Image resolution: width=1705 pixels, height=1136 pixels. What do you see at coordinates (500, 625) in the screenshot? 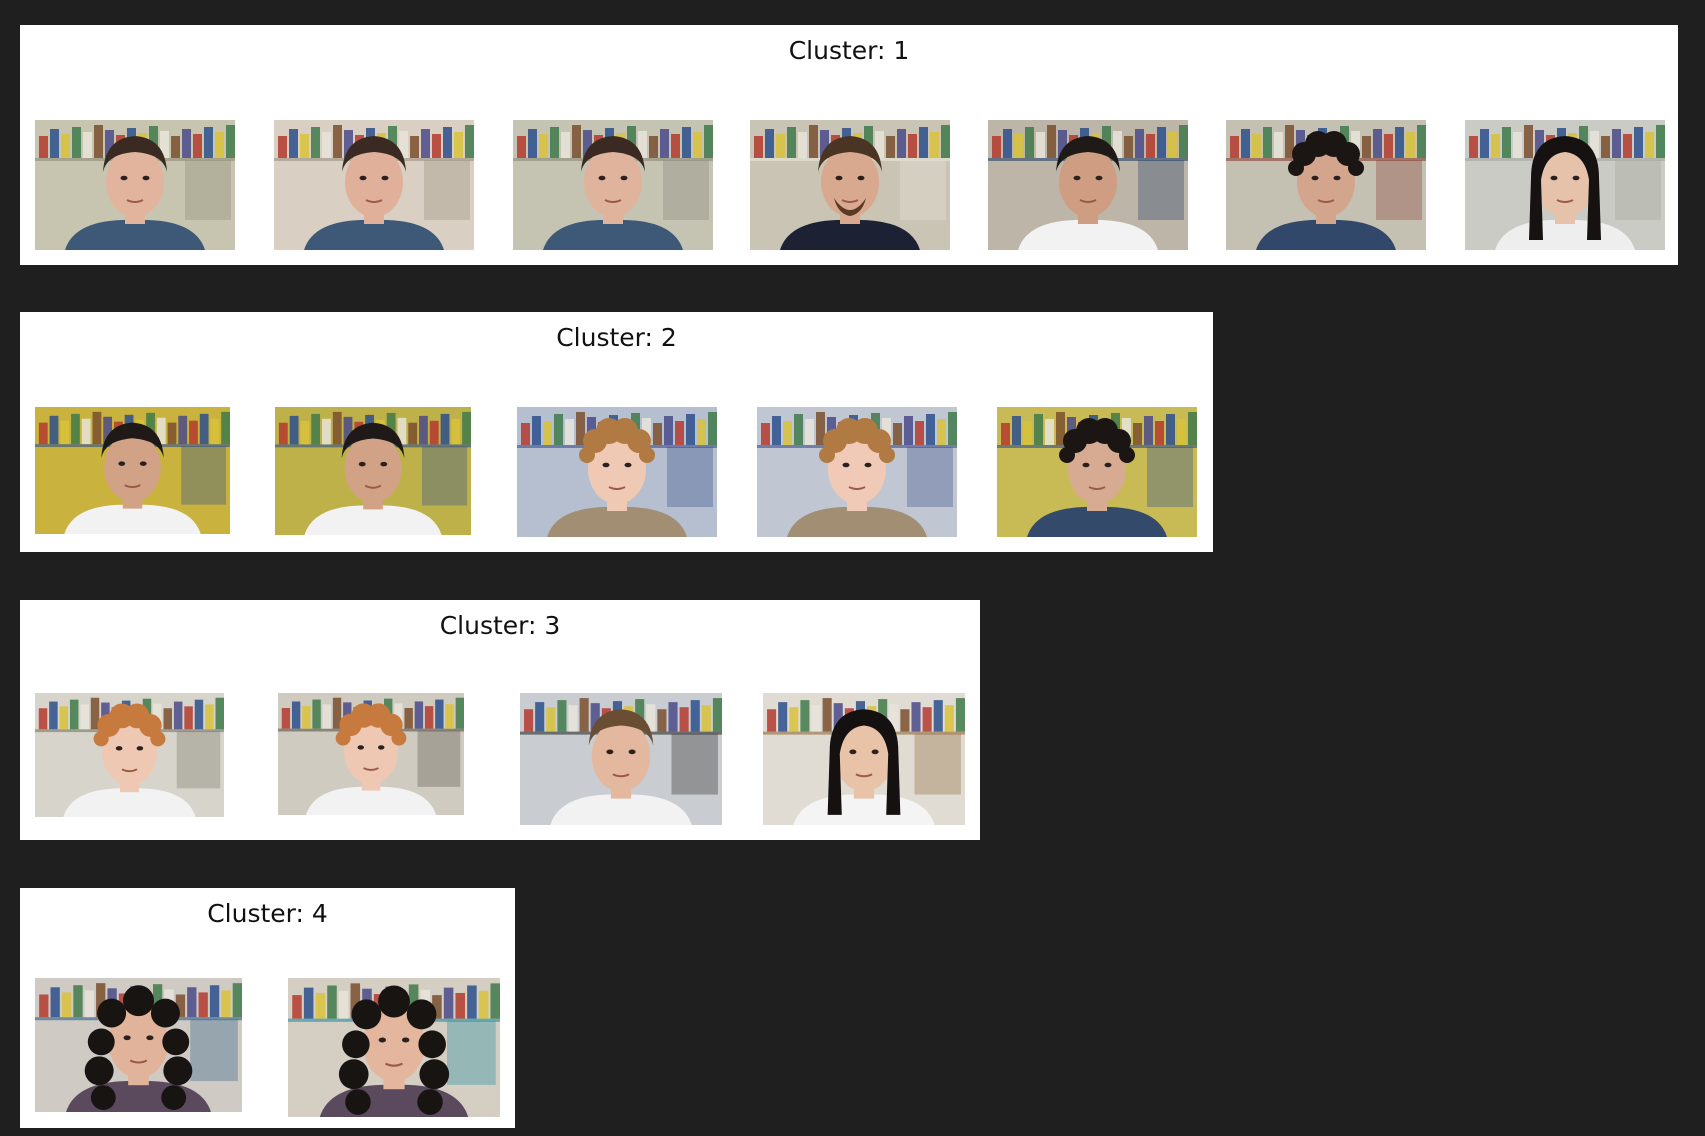
I see `cluster-title: Cluster: 3` at bounding box center [500, 625].